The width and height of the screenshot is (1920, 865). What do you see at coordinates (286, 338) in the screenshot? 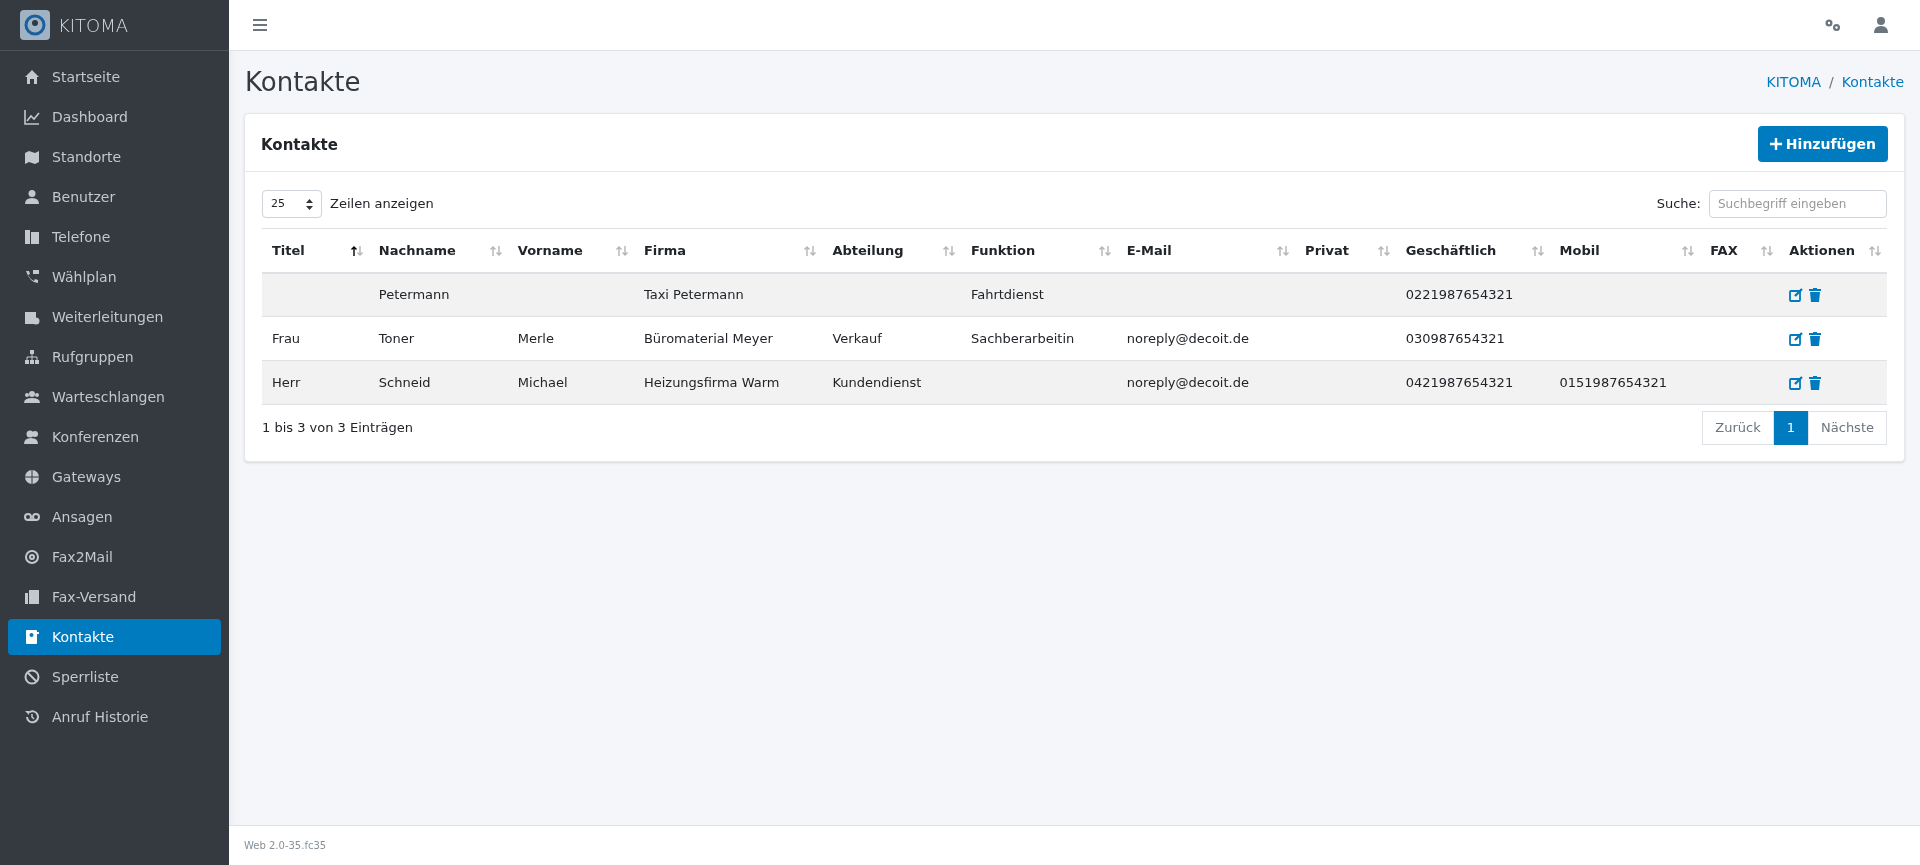
I see `table-cell: Frau` at bounding box center [286, 338].